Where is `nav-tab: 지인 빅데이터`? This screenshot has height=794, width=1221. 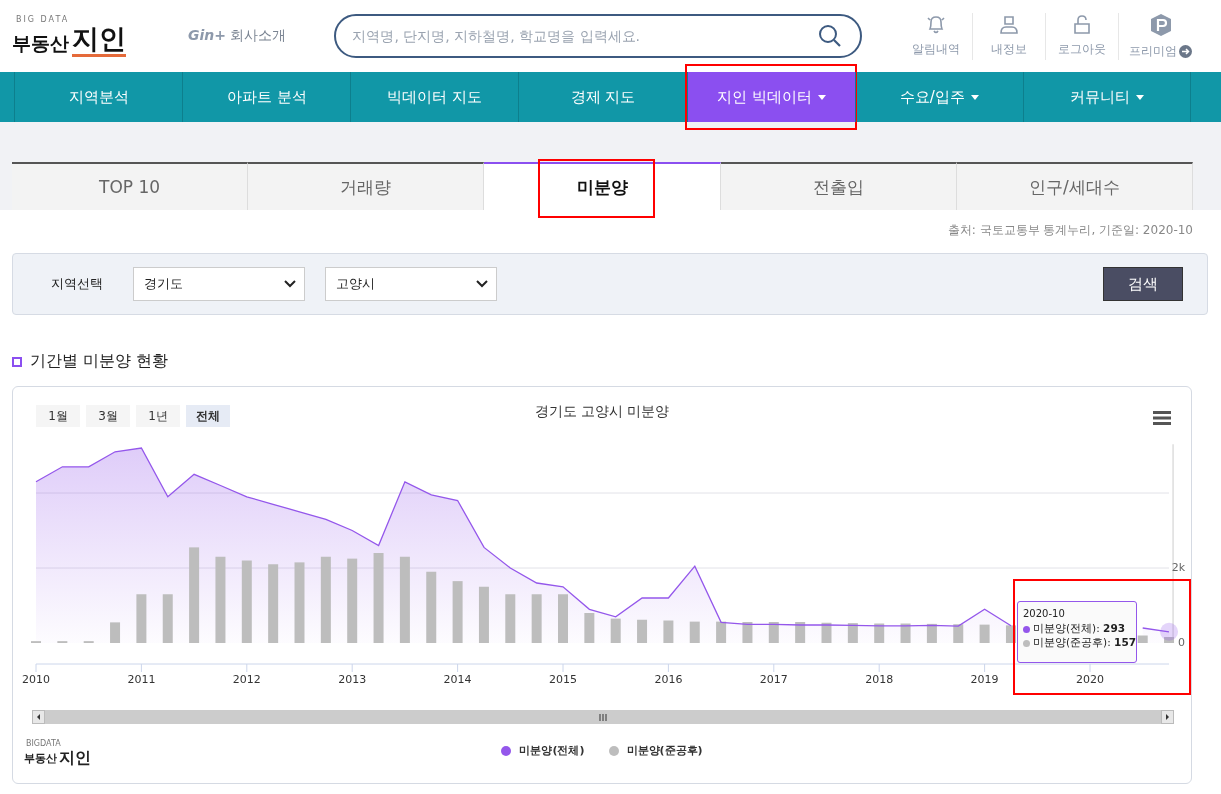 nav-tab: 지인 빅데이터 is located at coordinates (770, 97).